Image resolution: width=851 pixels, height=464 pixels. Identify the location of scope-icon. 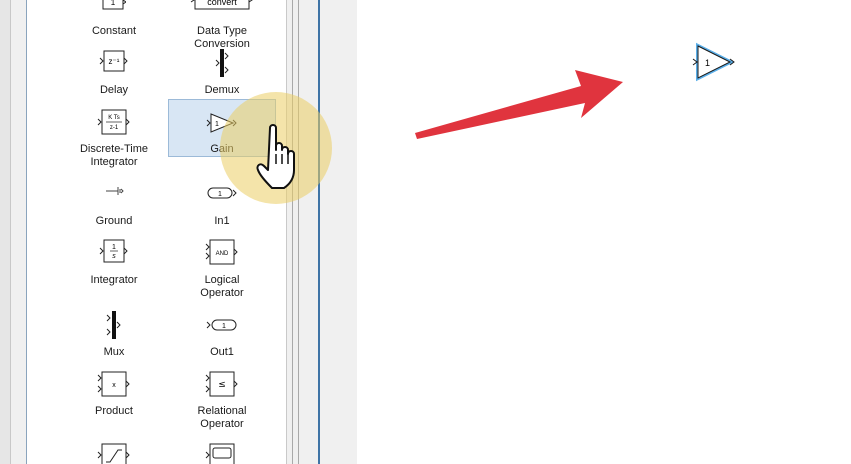
(220, 453).